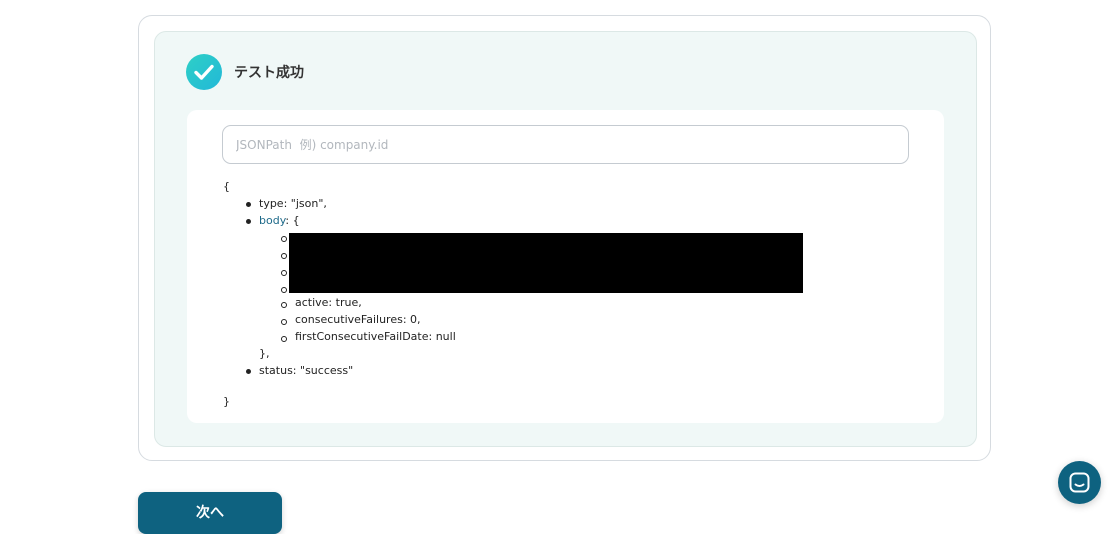  What do you see at coordinates (272, 220) in the screenshot?
I see `json-body-key: body` at bounding box center [272, 220].